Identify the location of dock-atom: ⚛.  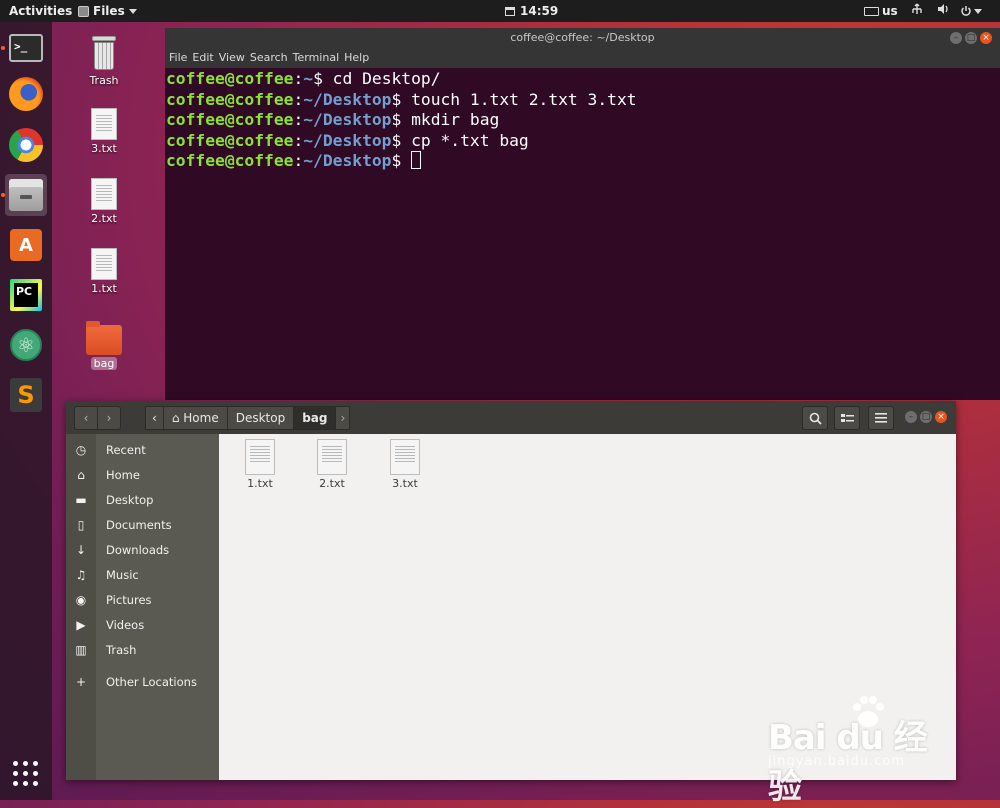
(26, 345).